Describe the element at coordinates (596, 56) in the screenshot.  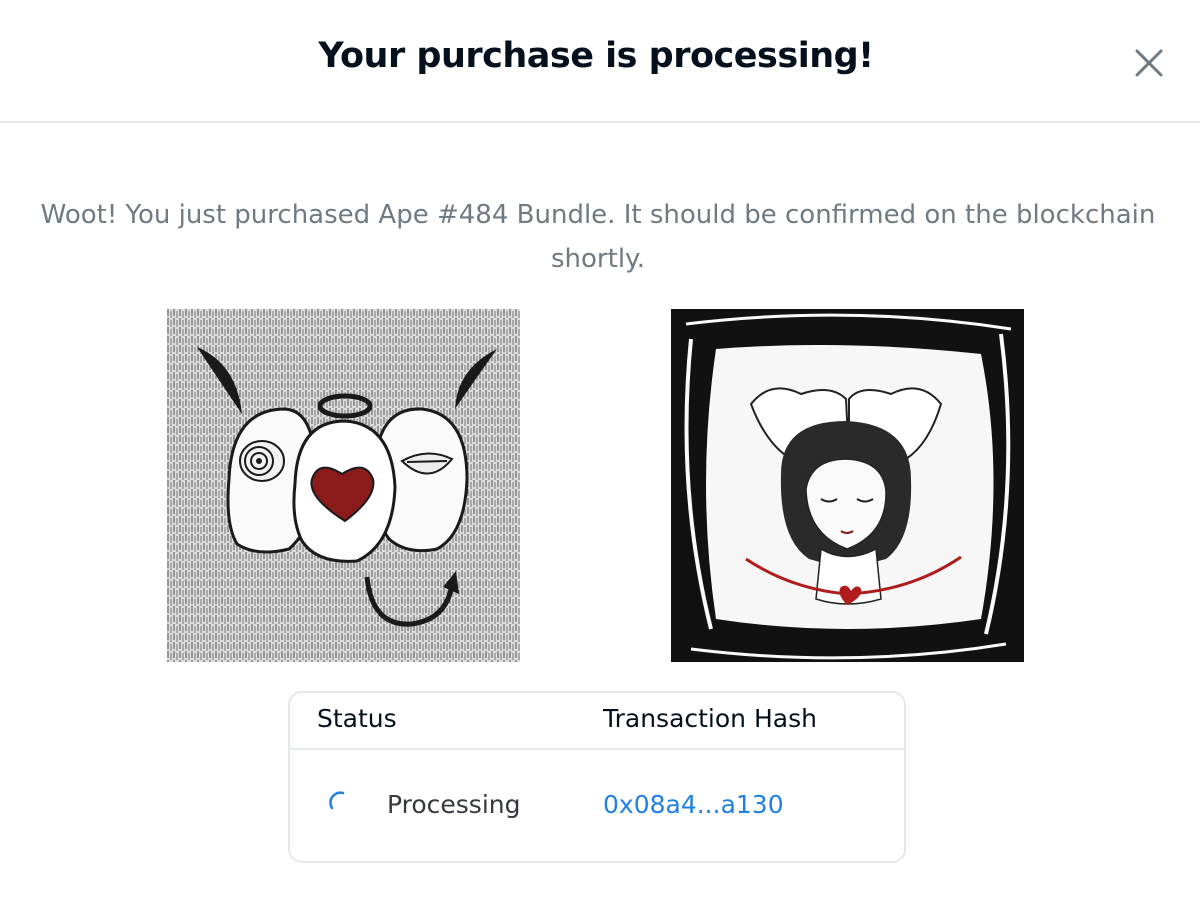
I see `modal-title: Your purchase is processing!` at that location.